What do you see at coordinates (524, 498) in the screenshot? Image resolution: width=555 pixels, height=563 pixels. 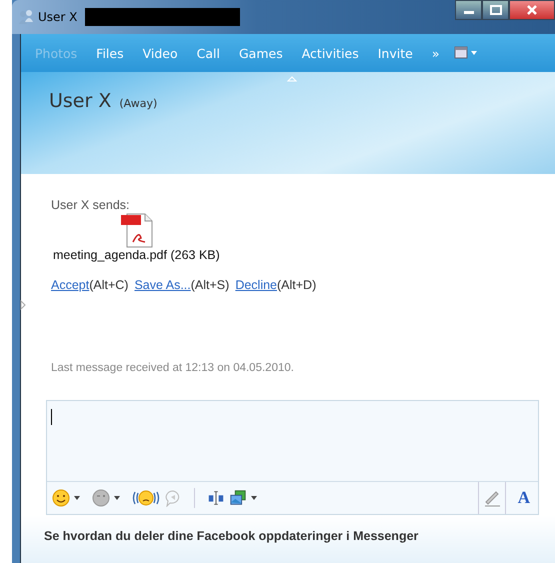 I see `font-button: A` at bounding box center [524, 498].